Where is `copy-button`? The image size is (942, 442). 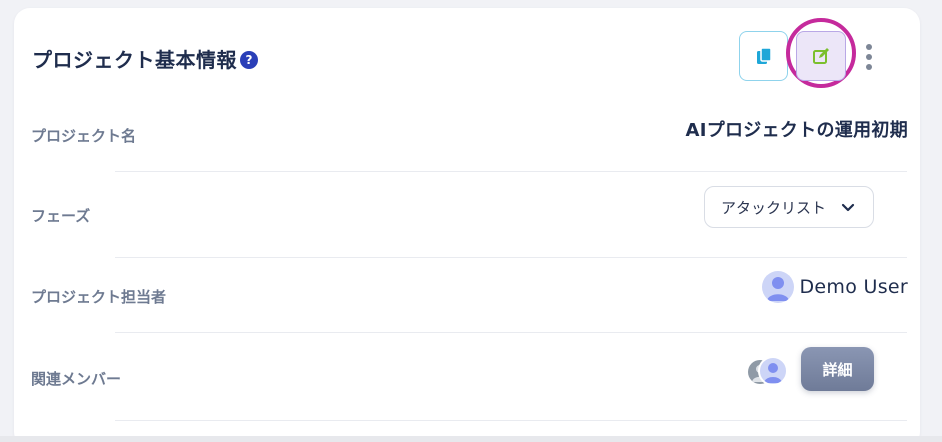
copy-button is located at coordinates (763, 56).